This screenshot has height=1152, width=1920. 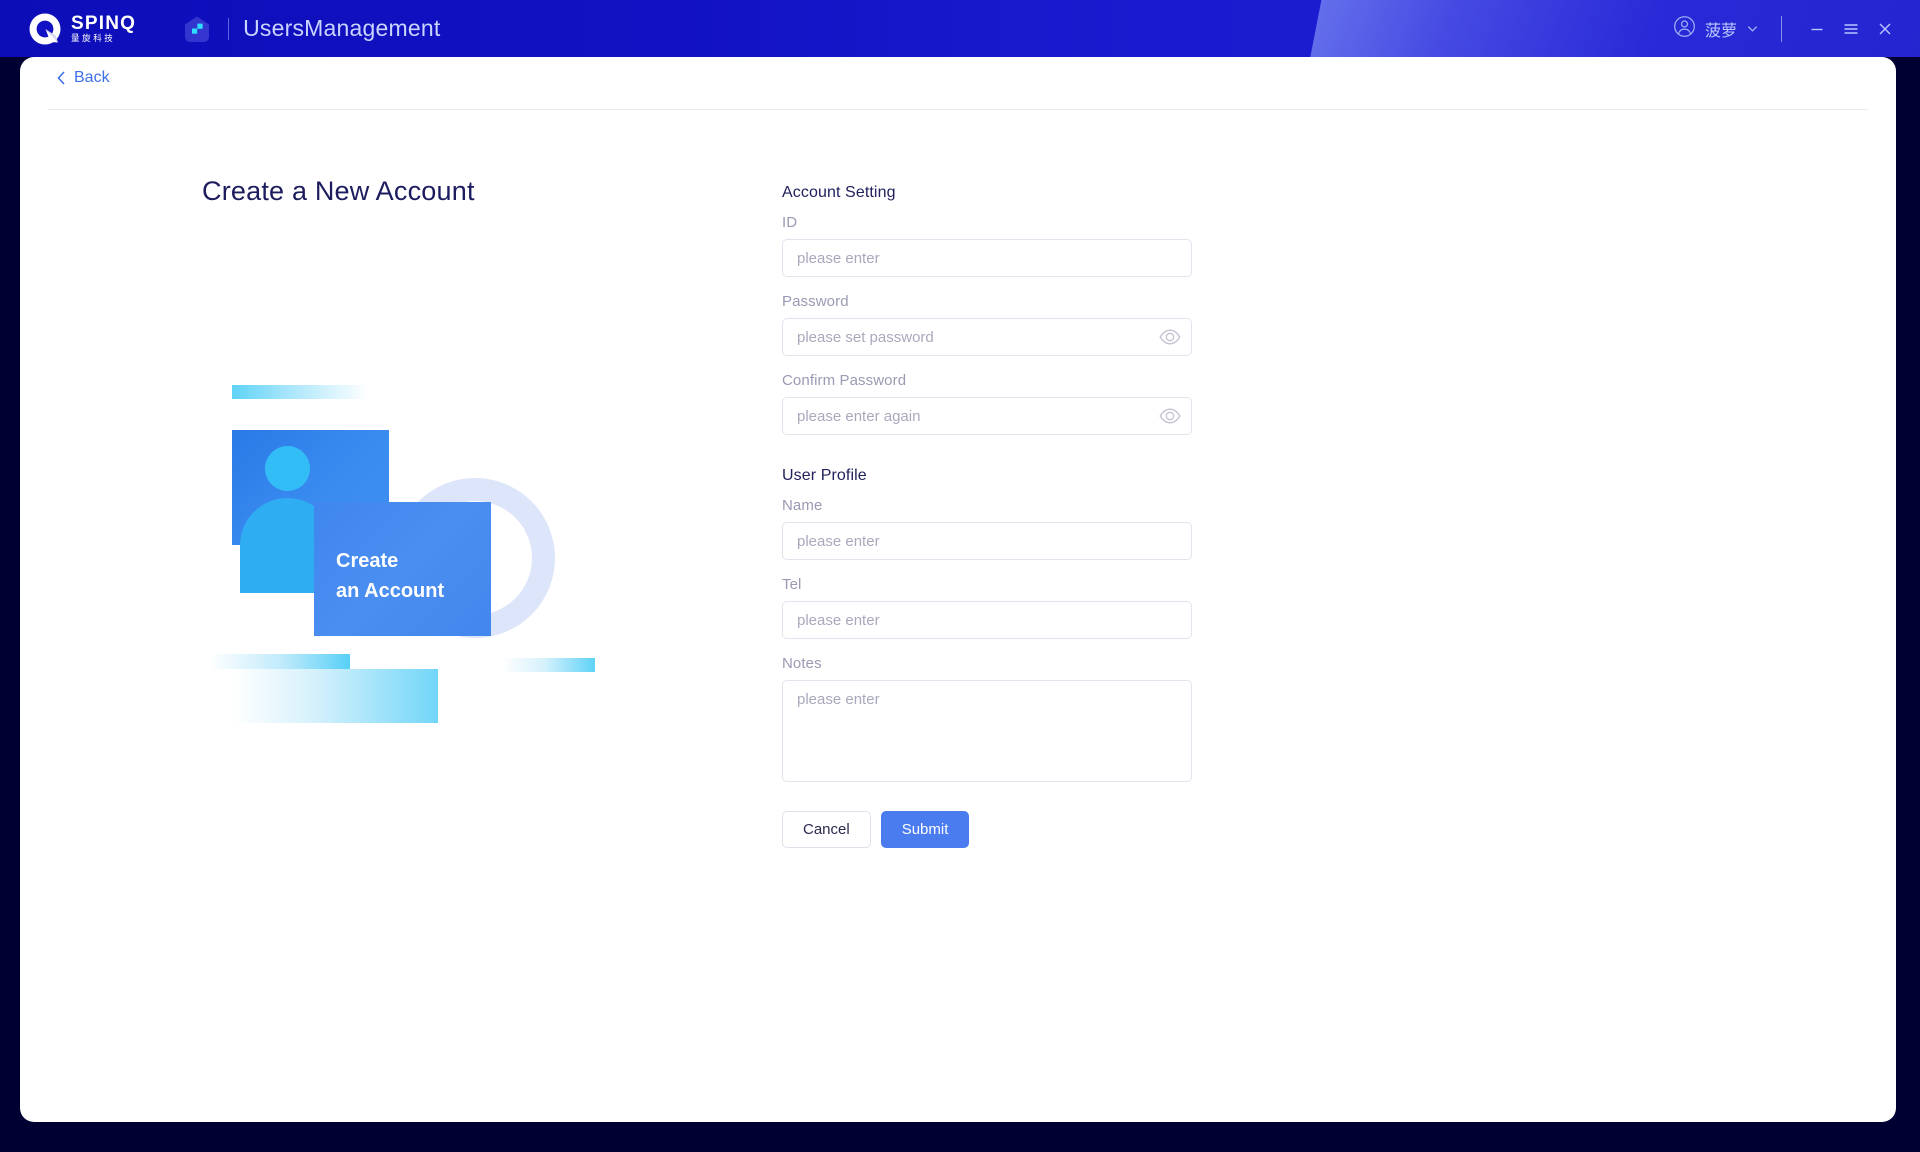 I want to click on titlebar-left-group: SPINQ 量旋科技 UsersManagement, so click(x=234, y=28).